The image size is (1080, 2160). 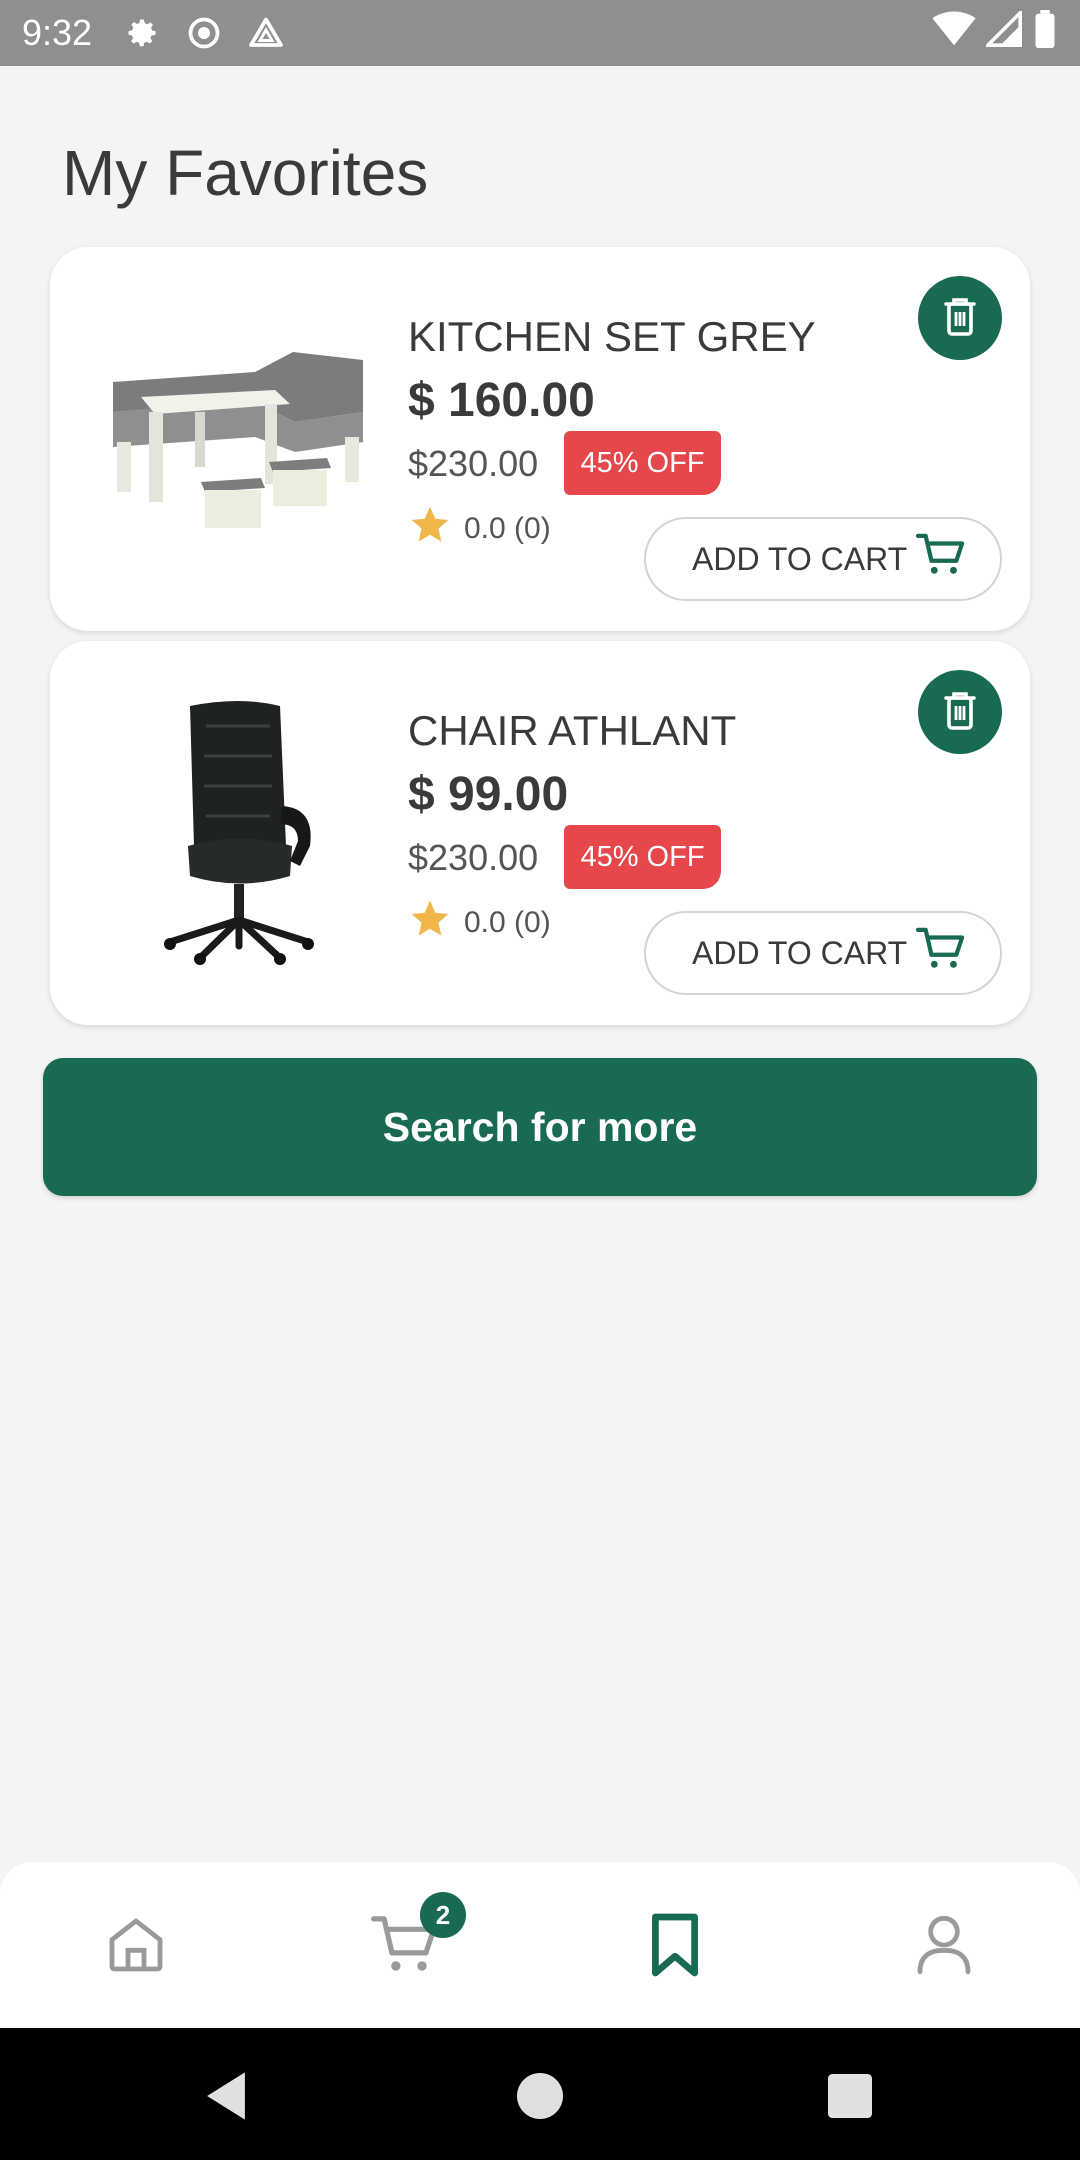 What do you see at coordinates (443, 1915) in the screenshot?
I see `cart-count-badge: 2` at bounding box center [443, 1915].